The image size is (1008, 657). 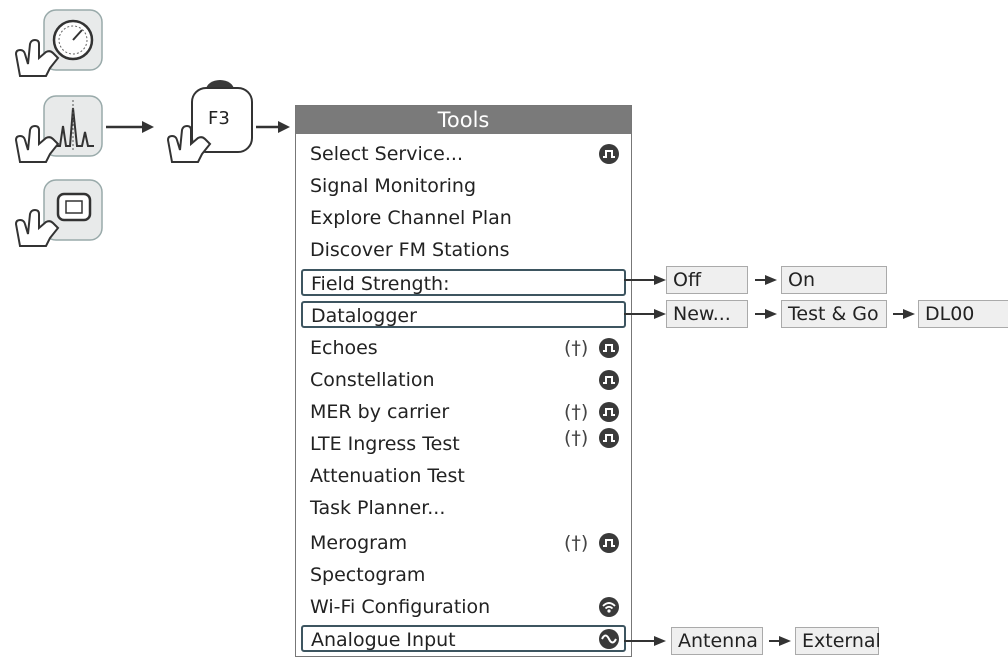 I want to click on sine-wave-icon, so click(x=609, y=639).